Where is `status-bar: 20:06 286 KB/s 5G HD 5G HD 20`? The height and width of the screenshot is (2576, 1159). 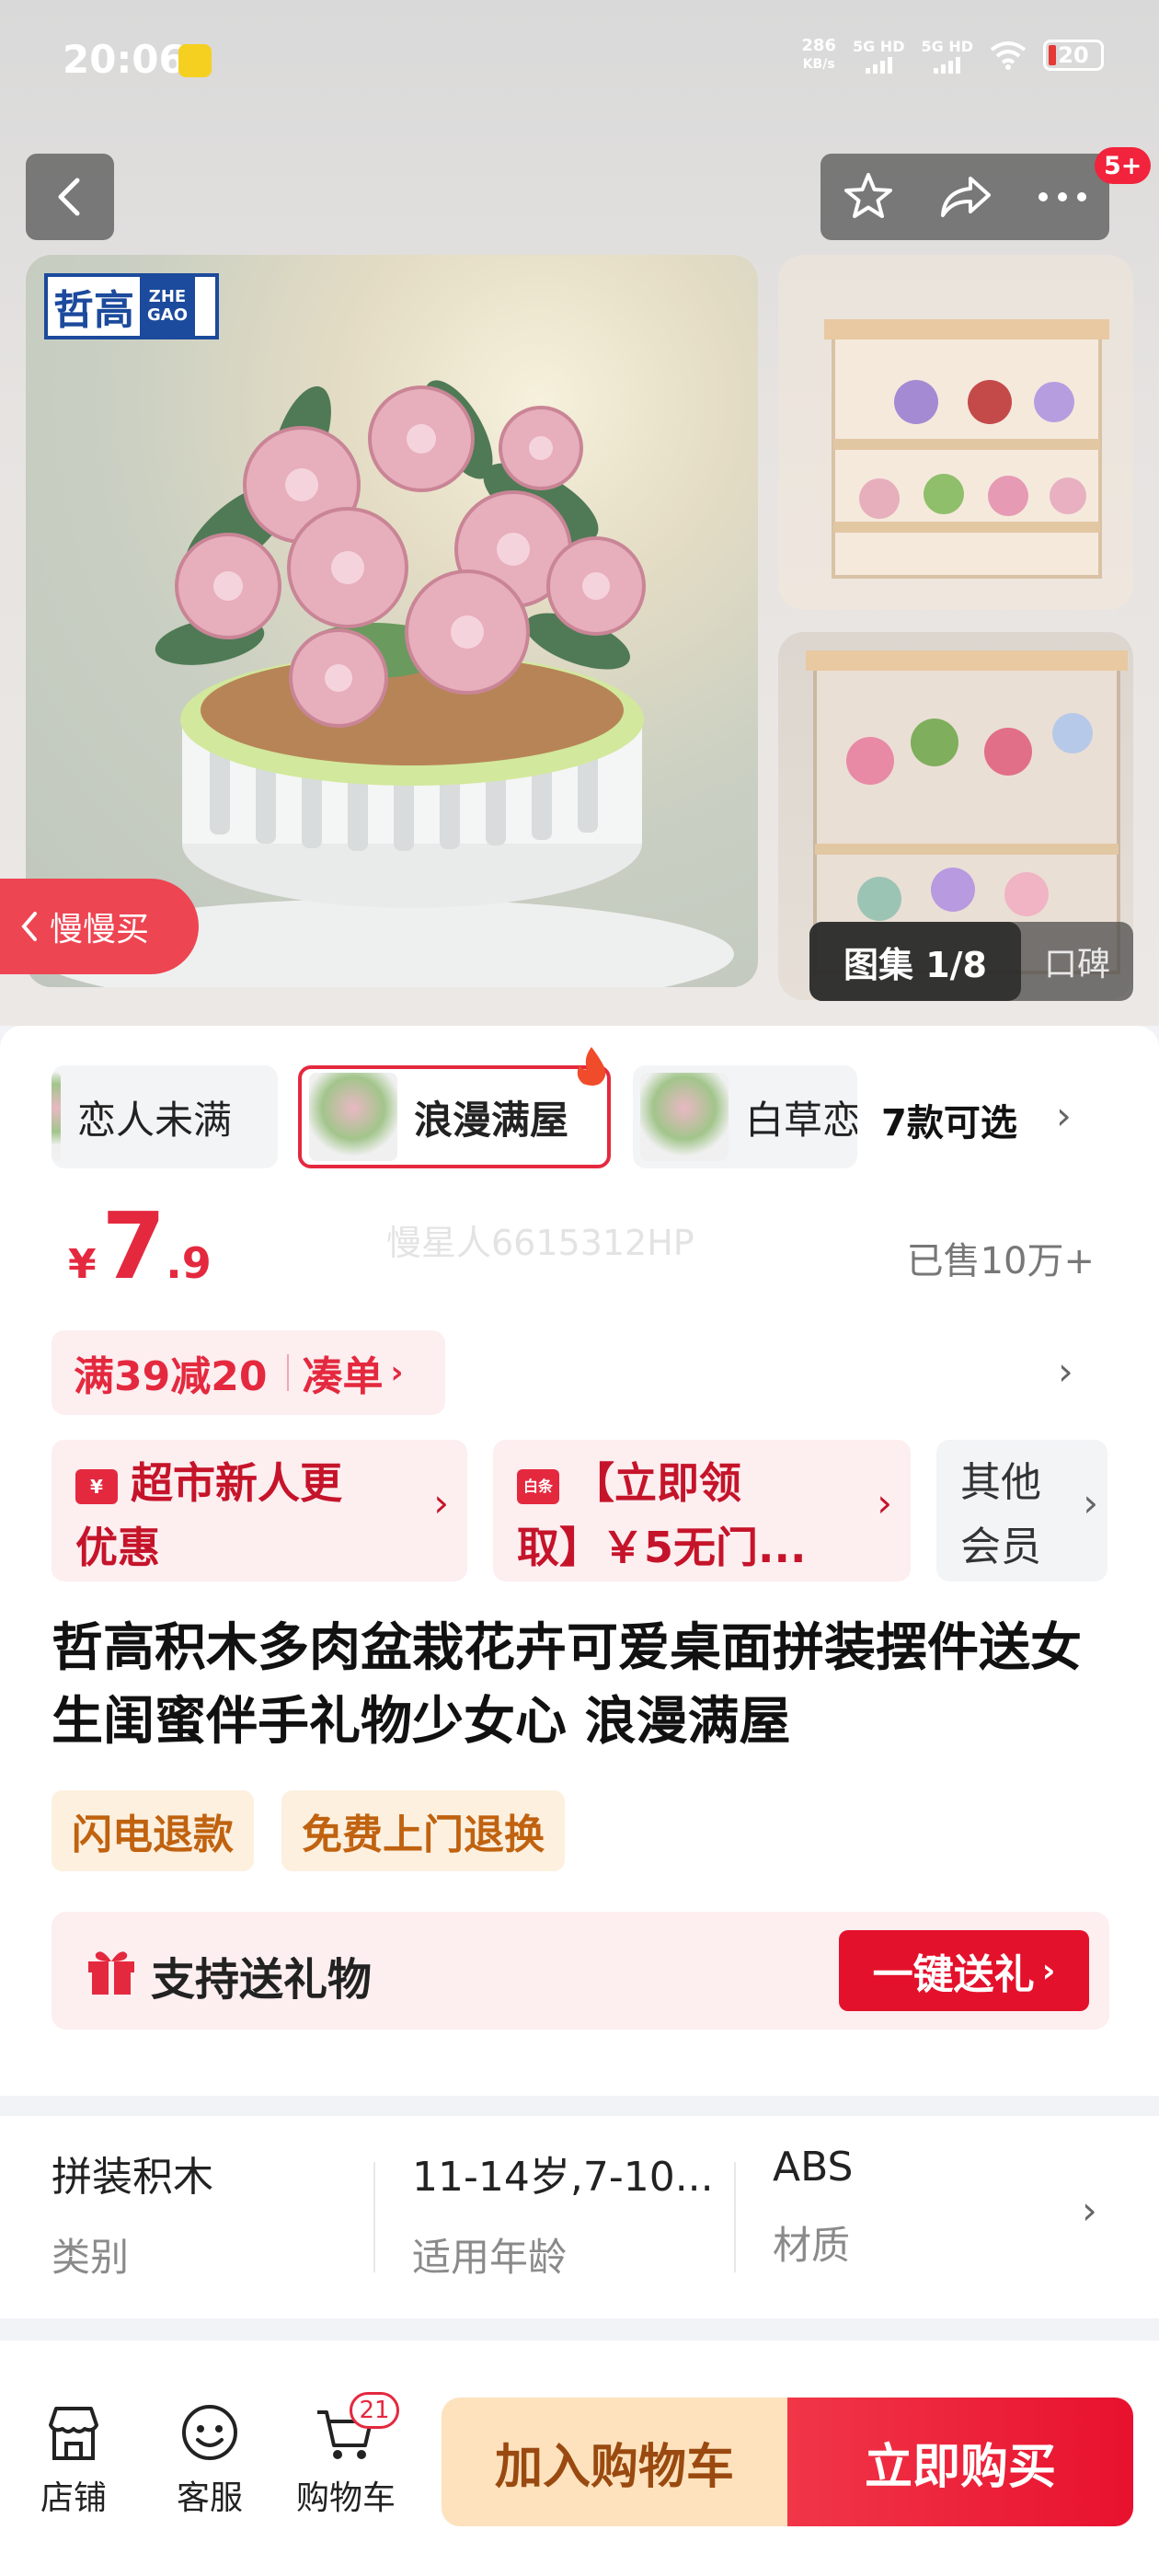 status-bar: 20:06 286 KB/s 5G HD 5G HD 20 is located at coordinates (579, 60).